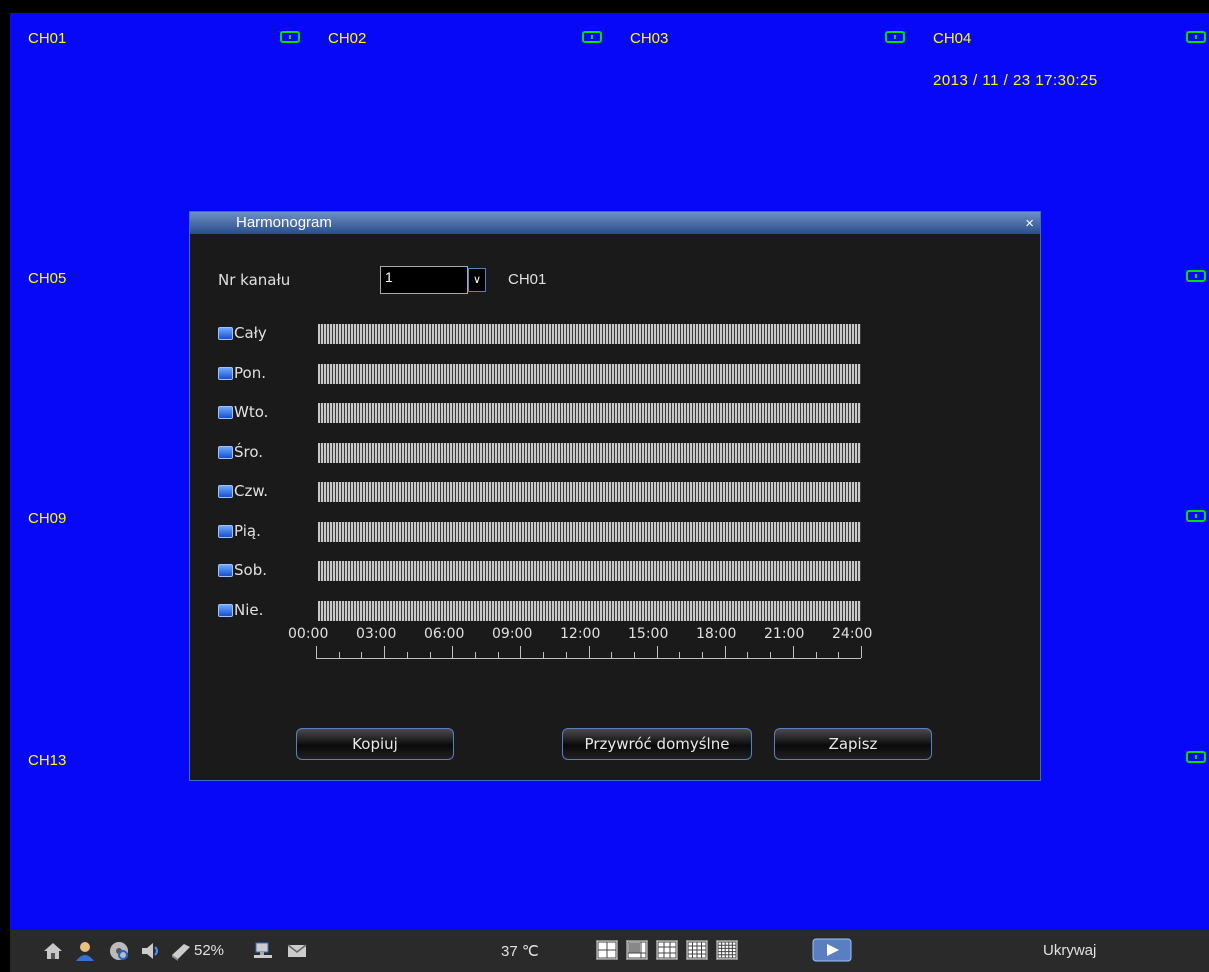 The height and width of the screenshot is (972, 1209). I want to click on dialog-title: Harmonogram, so click(284, 222).